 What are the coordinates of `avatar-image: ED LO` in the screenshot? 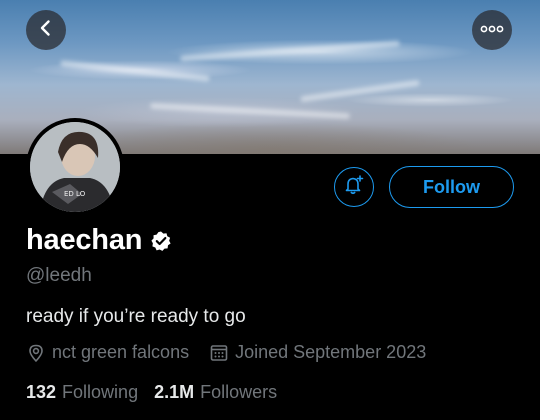 It's located at (75, 167).